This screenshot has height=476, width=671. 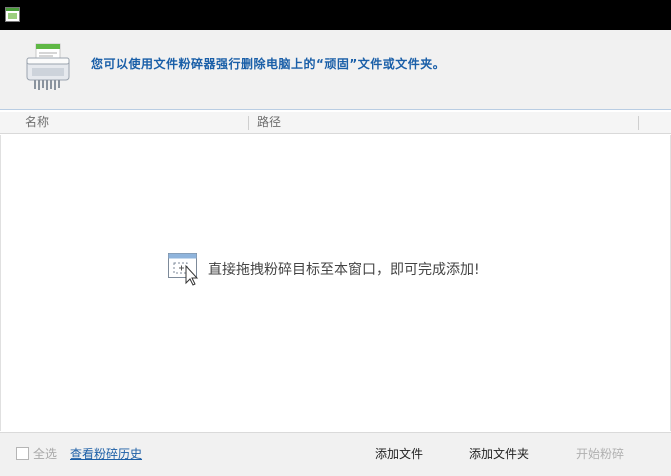 What do you see at coordinates (37, 123) in the screenshot?
I see `column-name-header: 名称` at bounding box center [37, 123].